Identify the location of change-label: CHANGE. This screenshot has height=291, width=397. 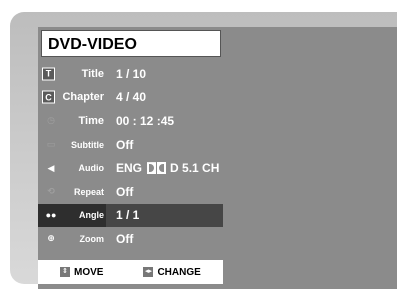
(179, 272).